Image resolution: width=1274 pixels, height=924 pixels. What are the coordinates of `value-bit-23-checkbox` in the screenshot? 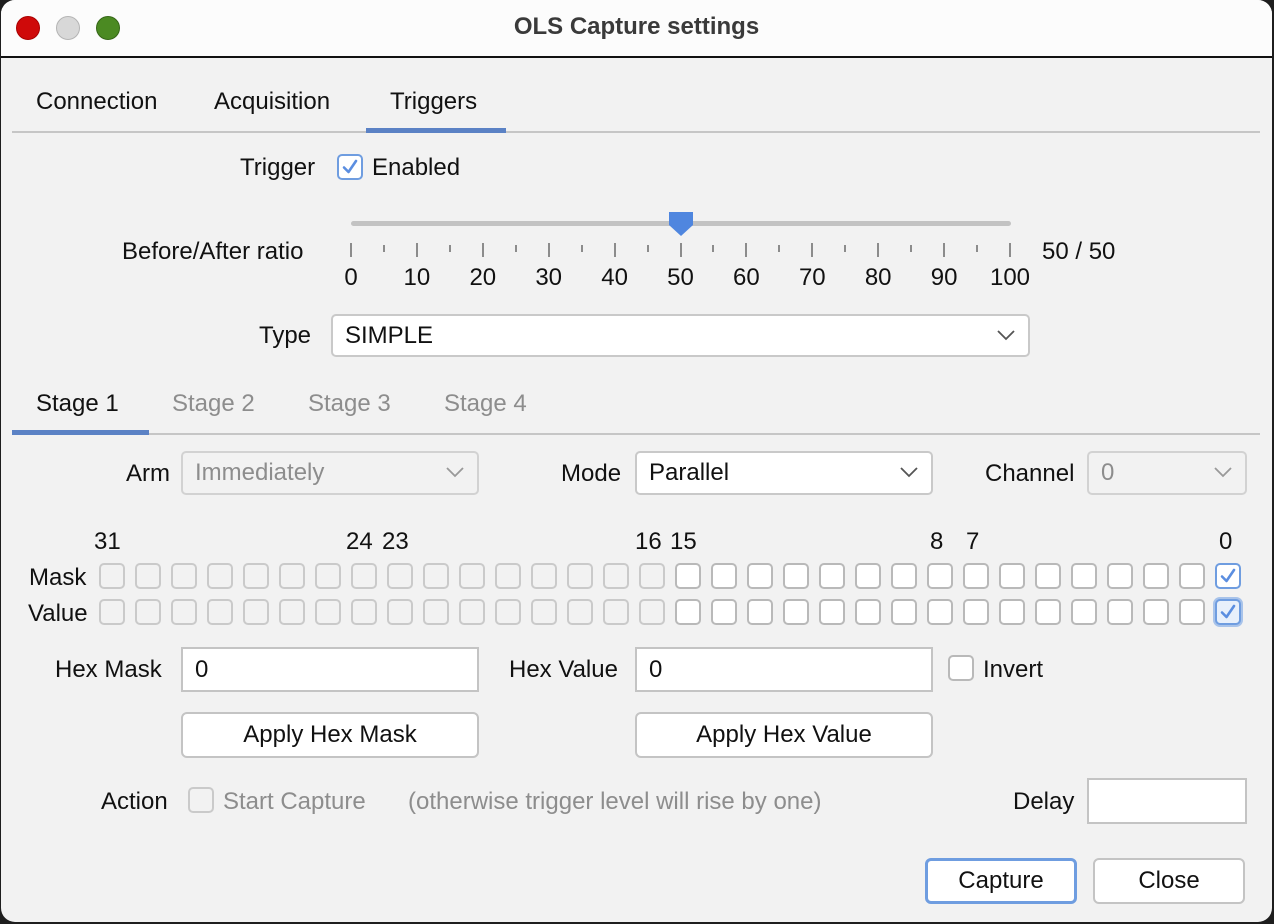 It's located at (400, 612).